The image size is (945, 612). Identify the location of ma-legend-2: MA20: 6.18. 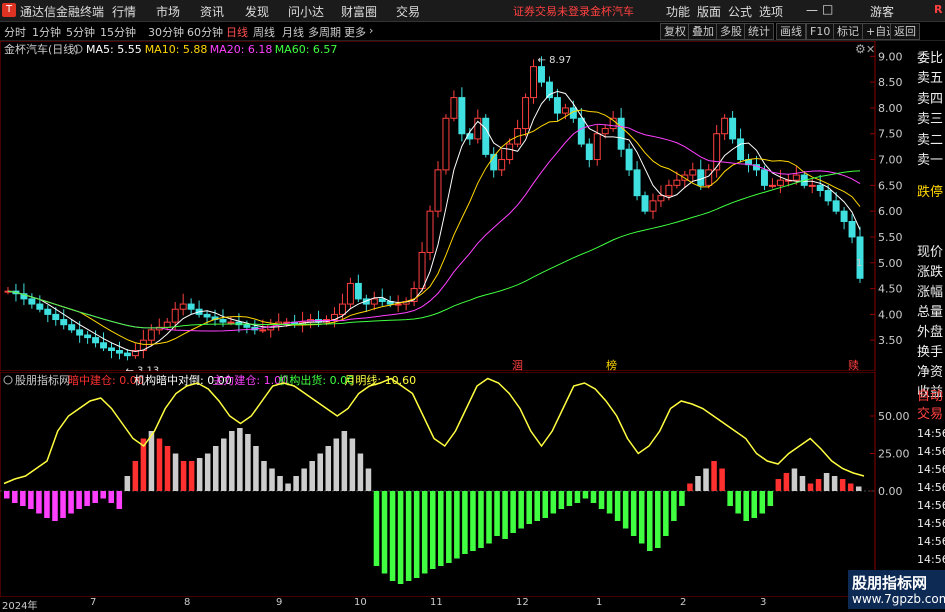
(241, 49).